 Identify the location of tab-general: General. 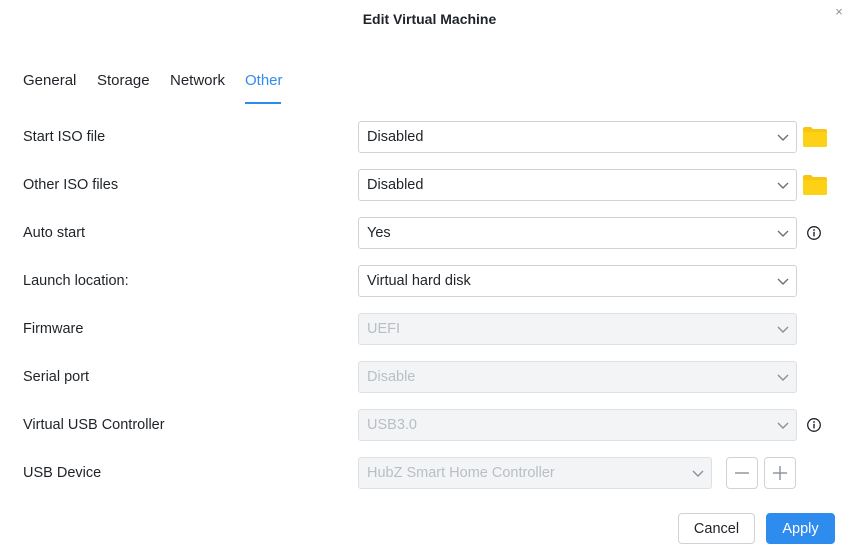
(49, 80).